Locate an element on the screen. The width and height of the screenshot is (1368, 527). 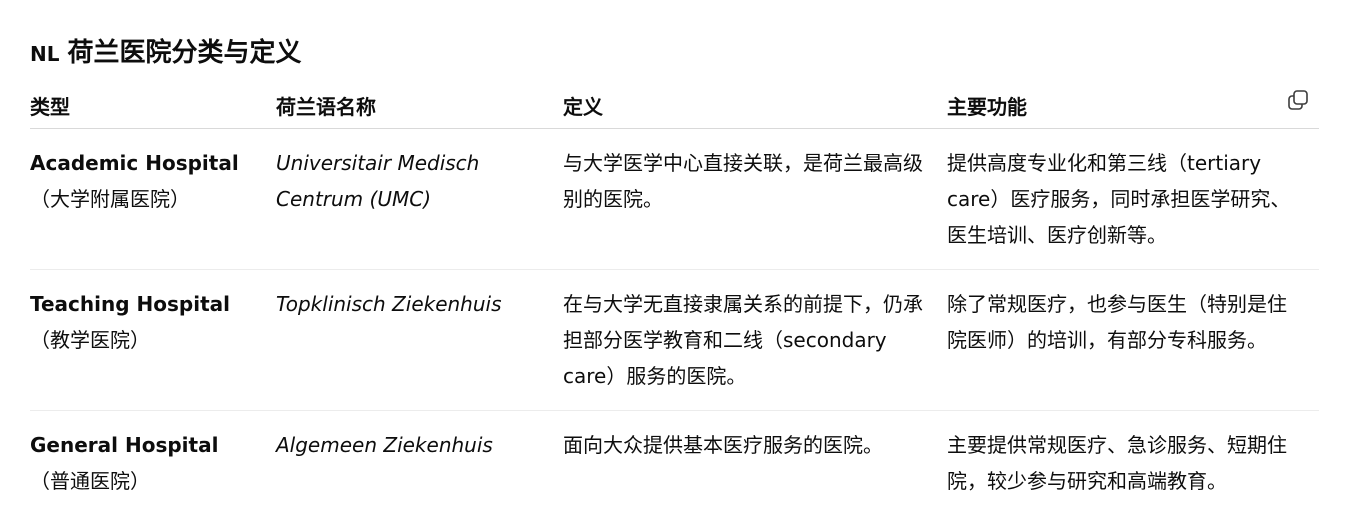
column-header-definition: 定义 is located at coordinates (755, 107).